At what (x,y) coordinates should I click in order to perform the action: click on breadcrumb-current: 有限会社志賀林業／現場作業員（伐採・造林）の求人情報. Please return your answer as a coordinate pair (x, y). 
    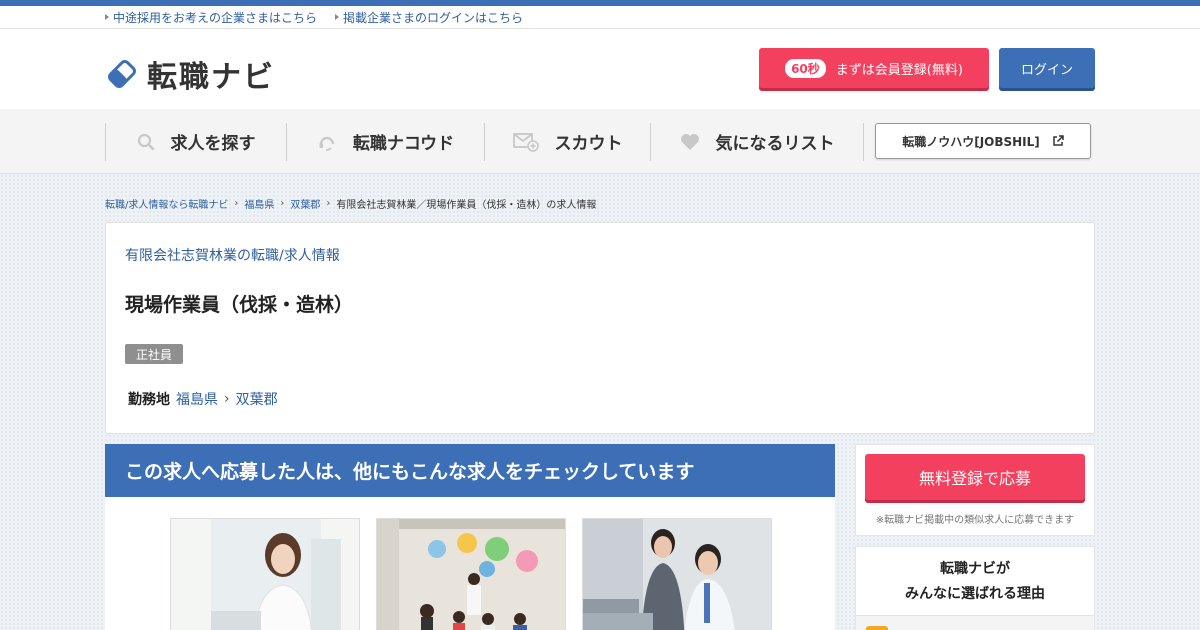
    Looking at the image, I should click on (466, 205).